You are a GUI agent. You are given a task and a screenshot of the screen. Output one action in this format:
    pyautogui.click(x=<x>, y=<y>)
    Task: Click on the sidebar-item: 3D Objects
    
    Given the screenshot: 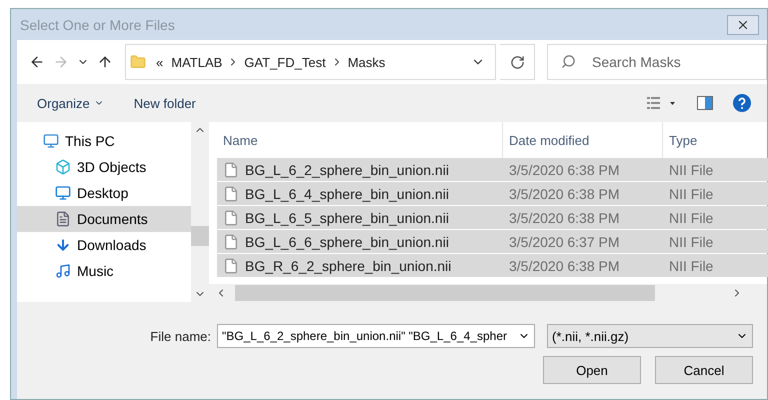 What is the action you would take?
    pyautogui.click(x=104, y=167)
    